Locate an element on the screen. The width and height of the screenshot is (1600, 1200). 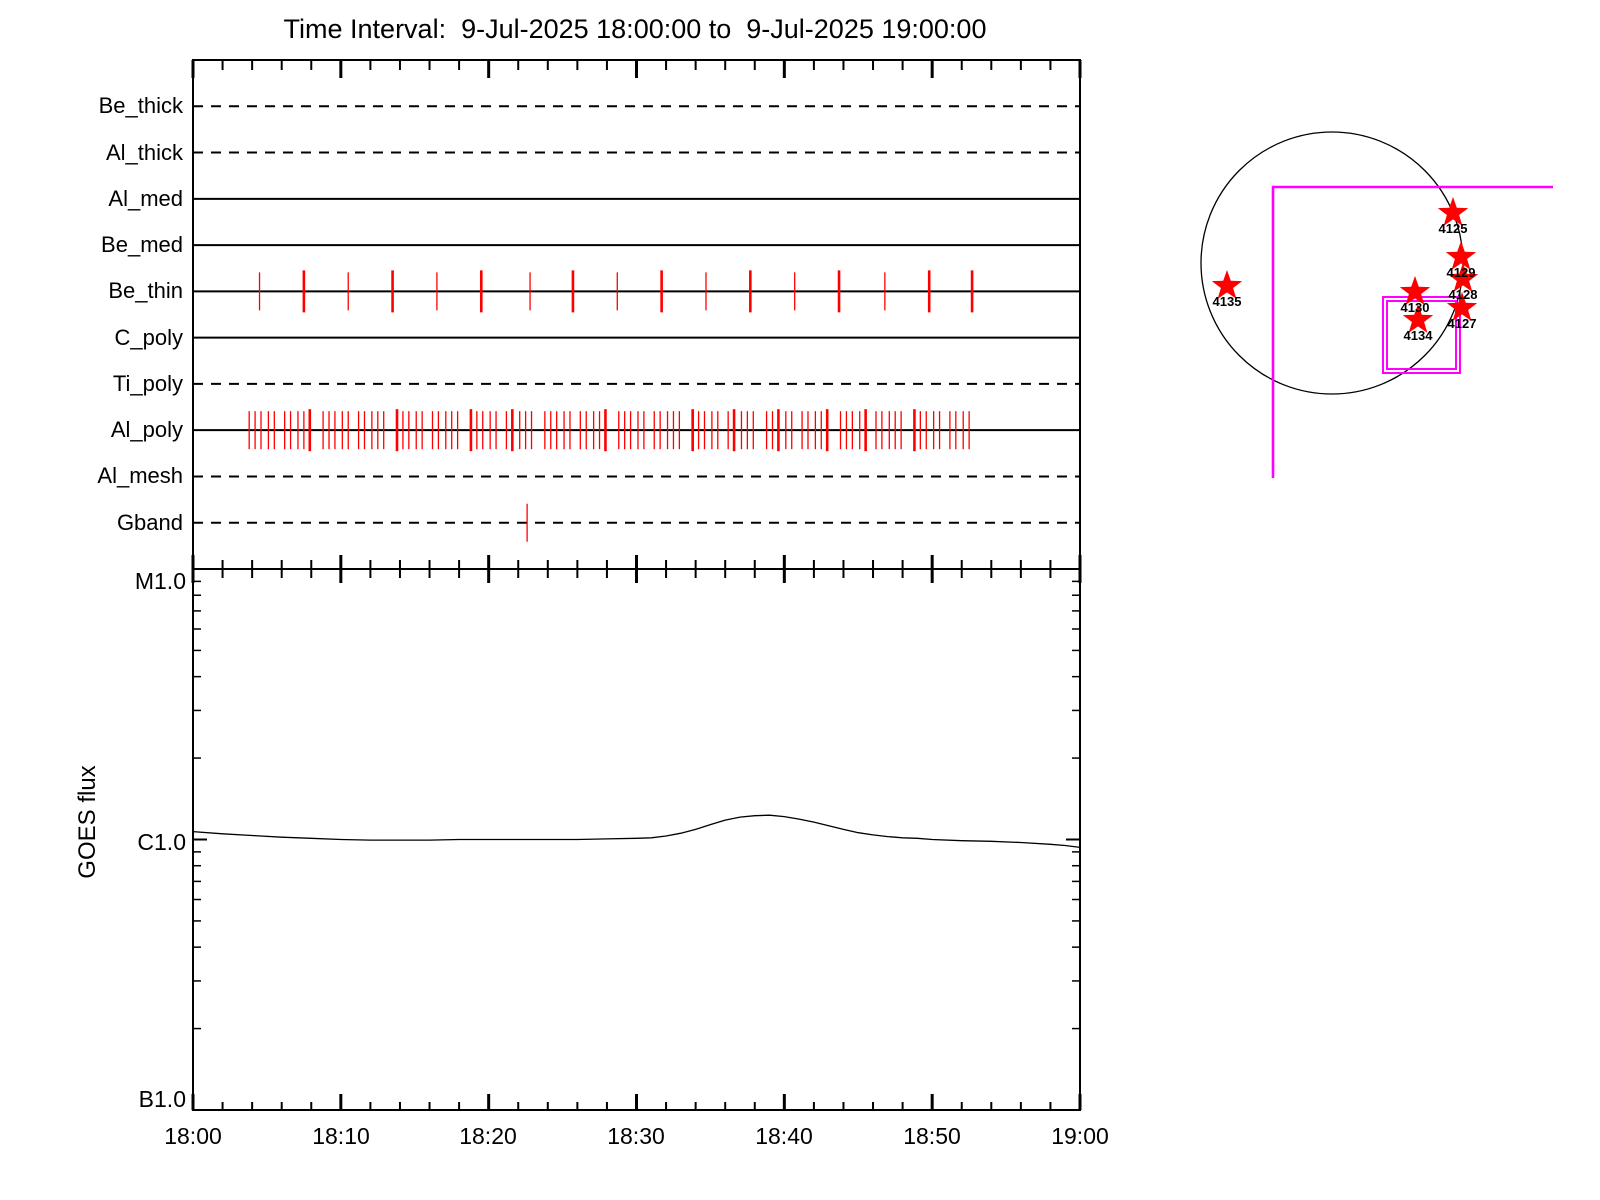
active-region-label-4130: 4130 is located at coordinates (1415, 307).